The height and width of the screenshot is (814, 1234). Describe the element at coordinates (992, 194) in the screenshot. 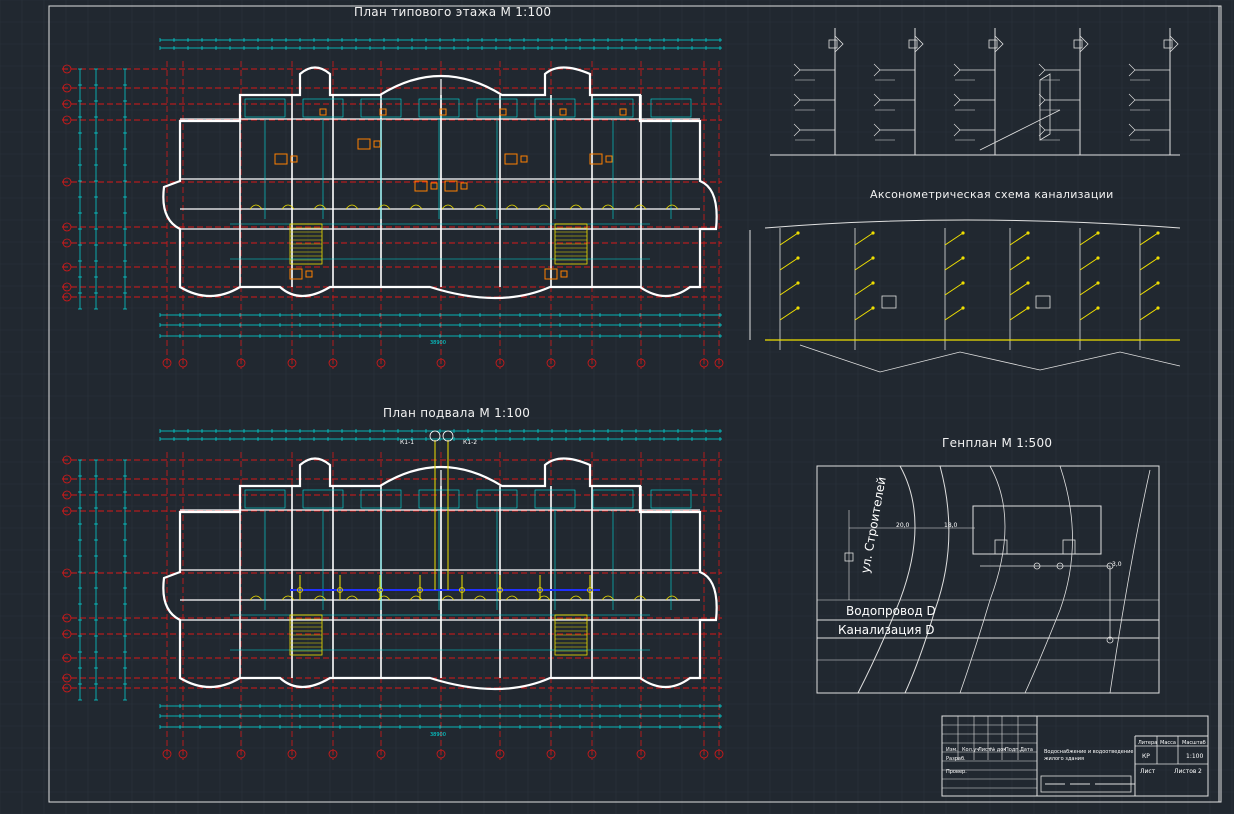

I see `title-sewer-axonometric: Аксонометрическая схема канализации` at that location.